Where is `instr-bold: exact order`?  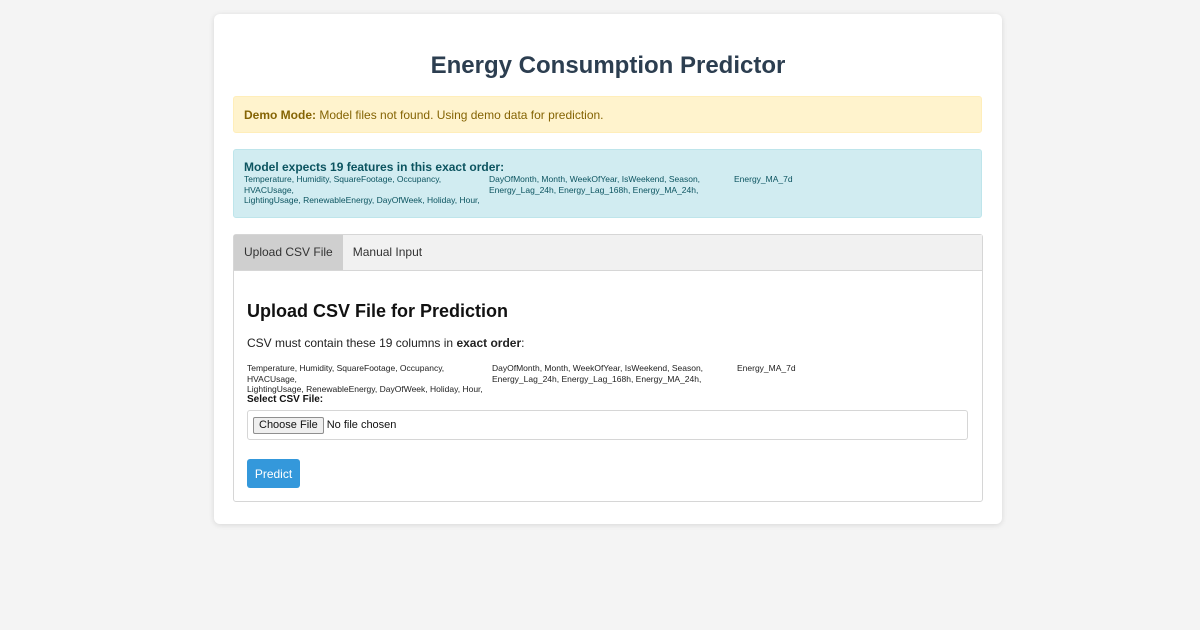 instr-bold: exact order is located at coordinates (489, 343).